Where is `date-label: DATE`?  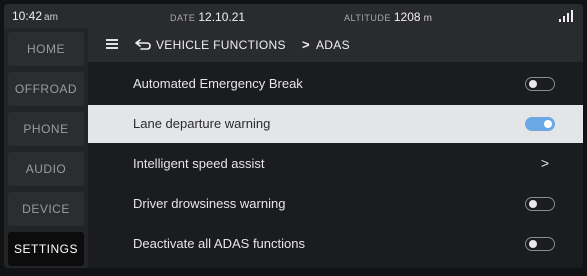 date-label: DATE is located at coordinates (183, 18).